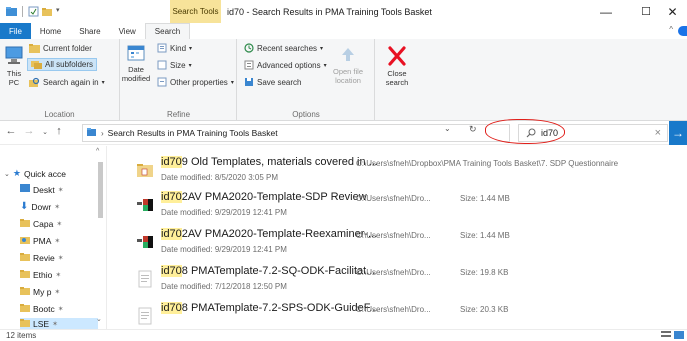  What do you see at coordinates (11, 11) in the screenshot?
I see `explorer-icon` at bounding box center [11, 11].